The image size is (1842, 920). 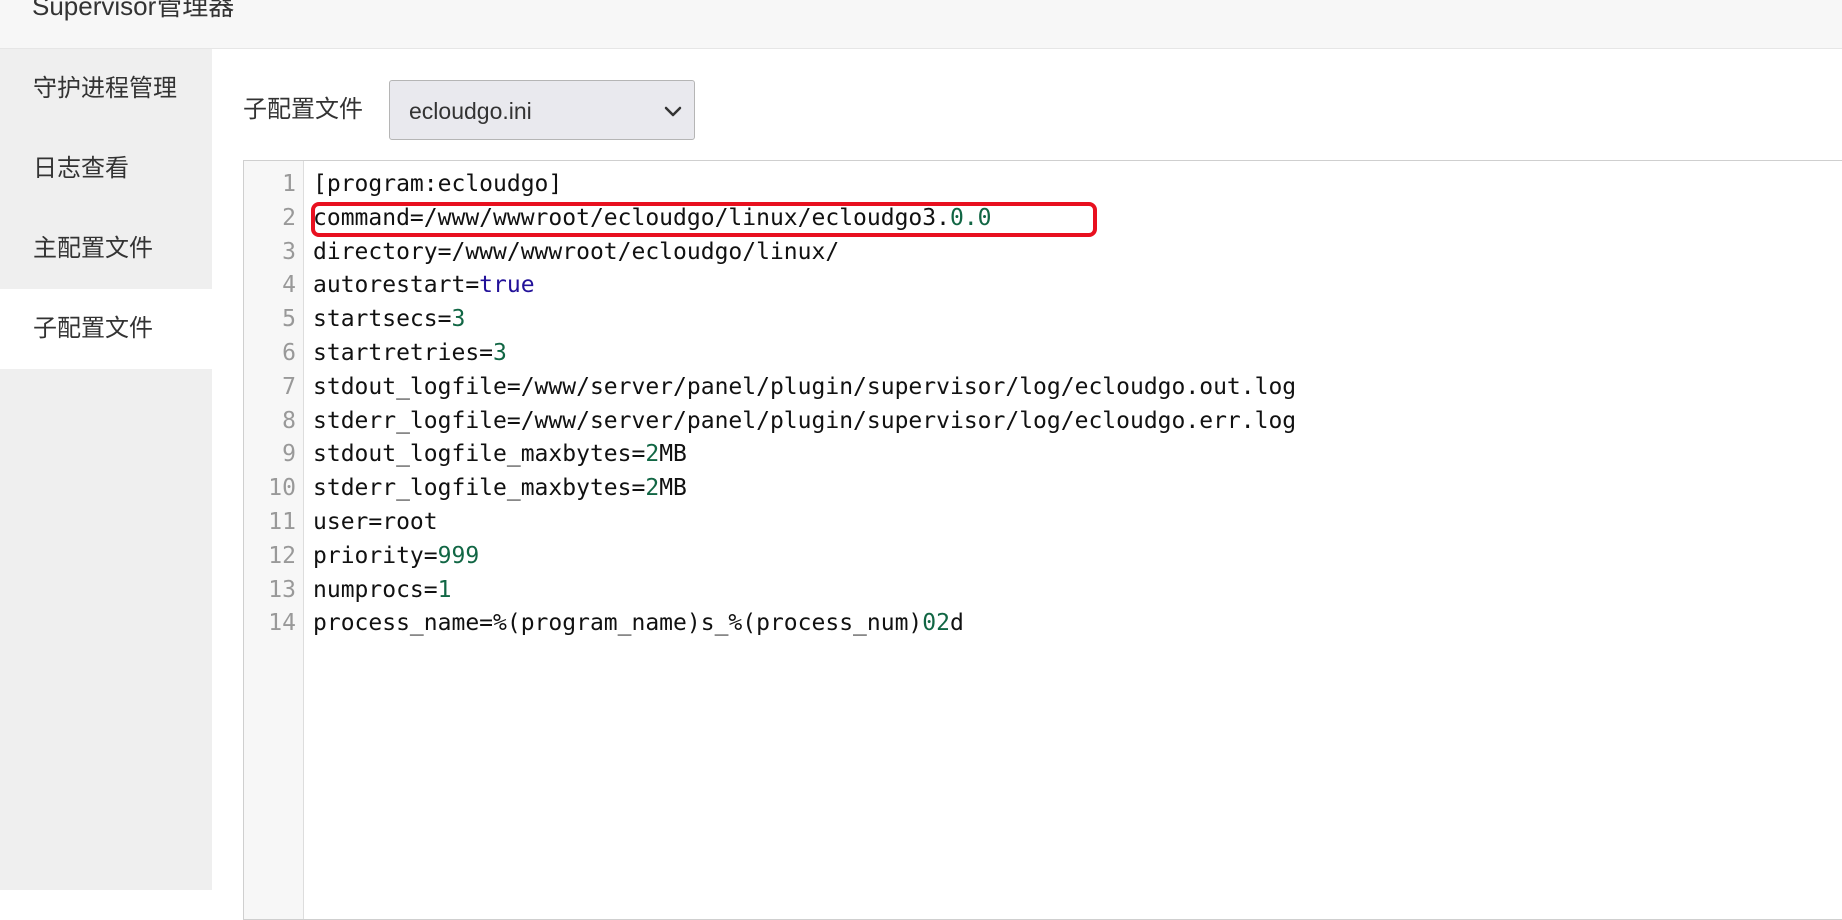 I want to click on code-text: user=root, so click(x=375, y=522).